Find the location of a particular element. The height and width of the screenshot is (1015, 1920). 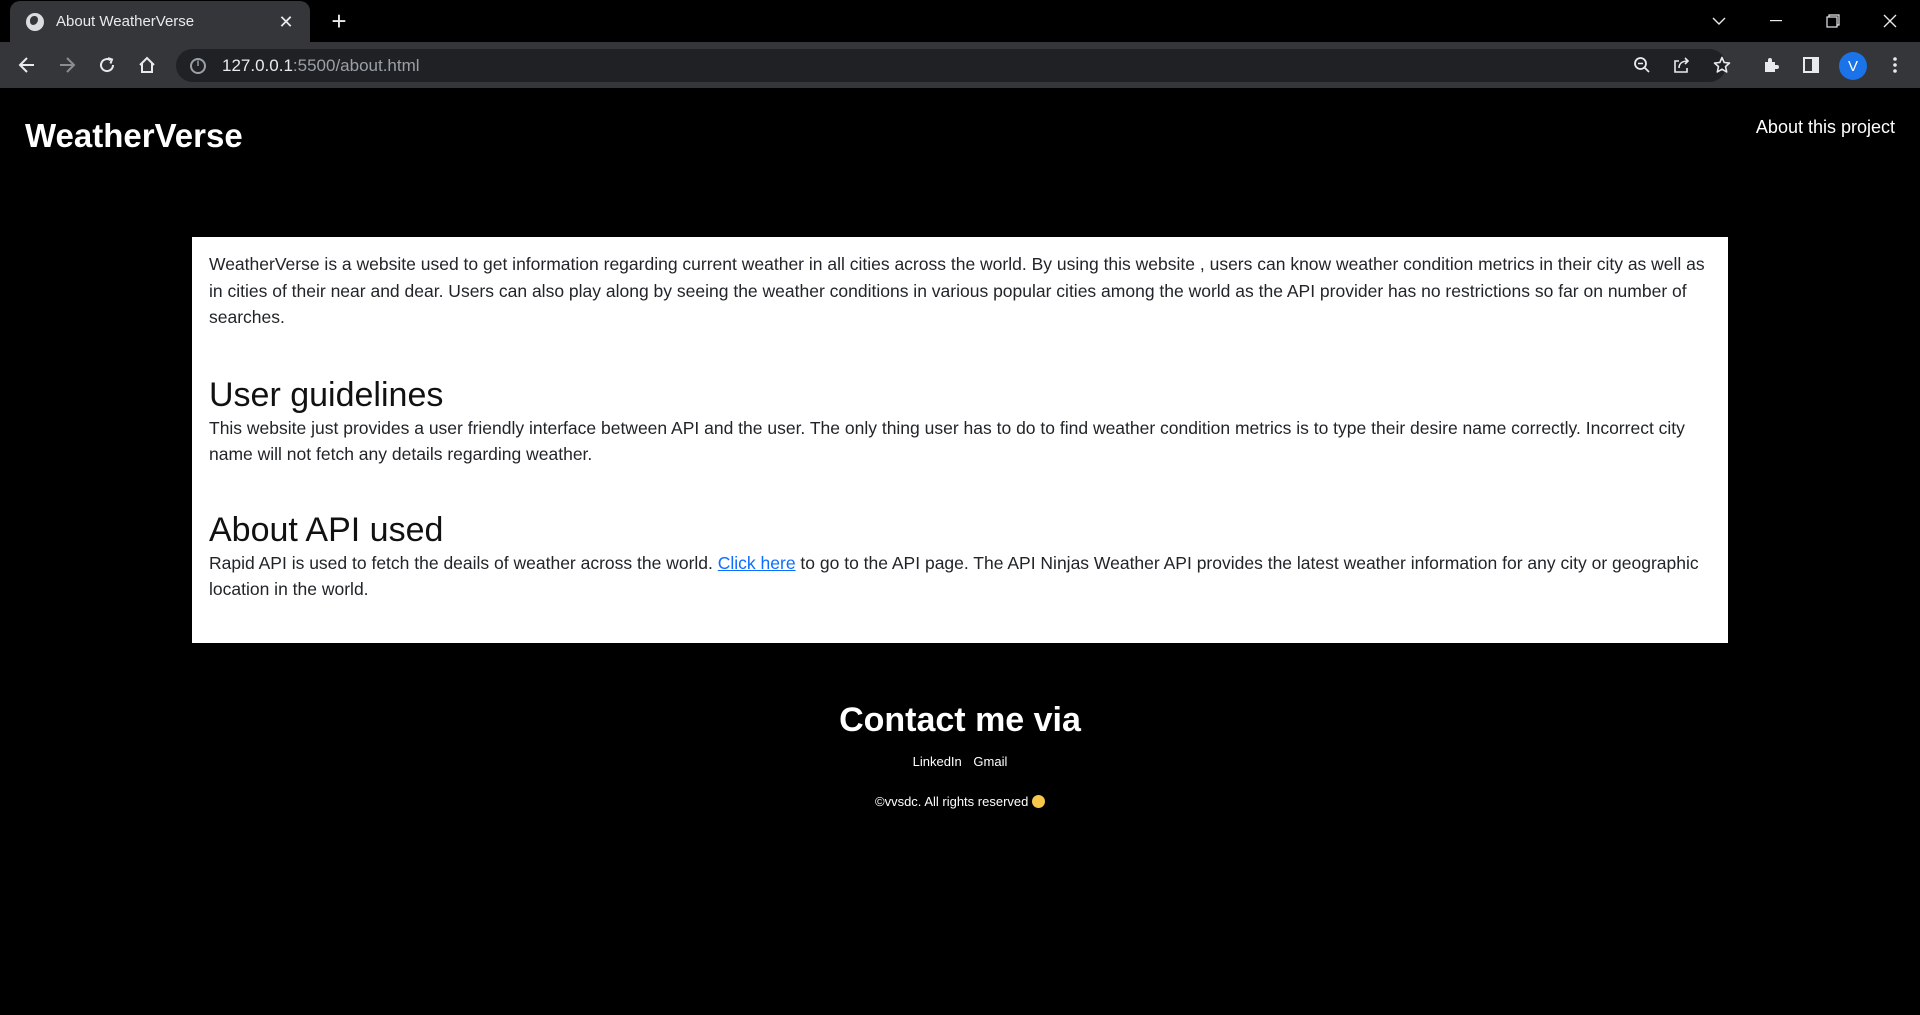

profile-avatar: V is located at coordinates (1853, 66).